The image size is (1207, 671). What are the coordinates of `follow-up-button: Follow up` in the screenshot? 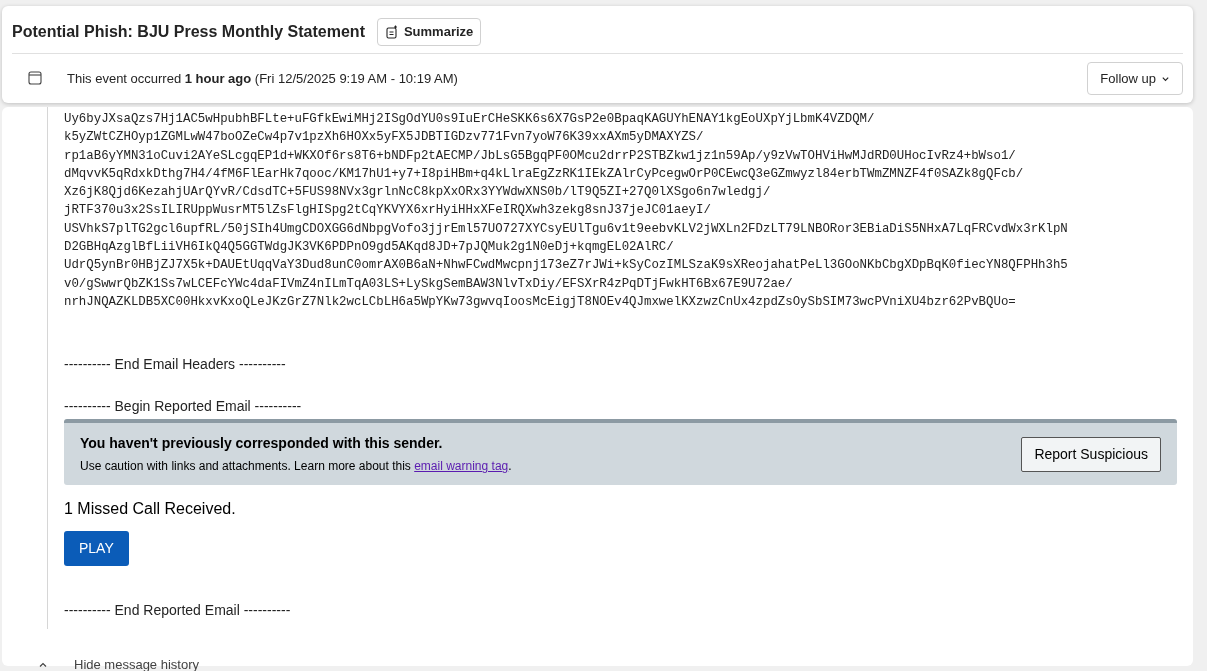 It's located at (1135, 78).